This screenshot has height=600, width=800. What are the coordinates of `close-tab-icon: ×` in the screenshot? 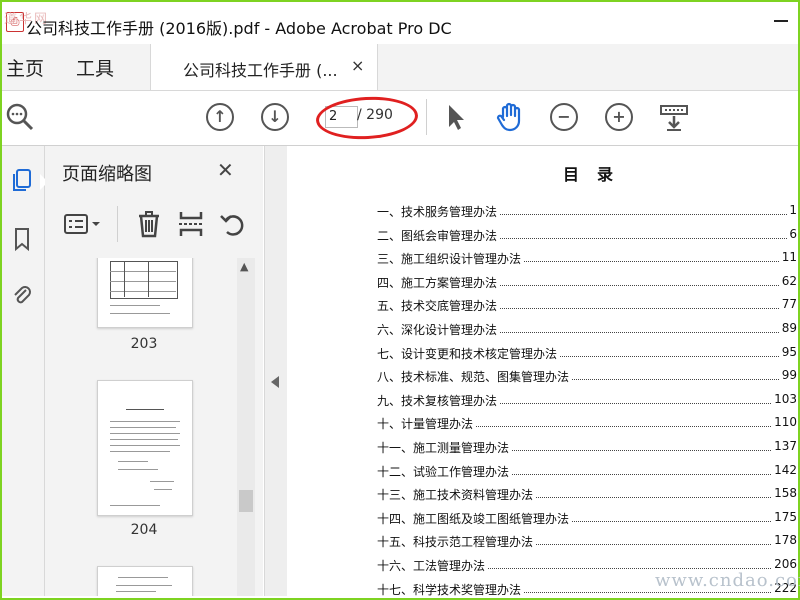 It's located at (357, 65).